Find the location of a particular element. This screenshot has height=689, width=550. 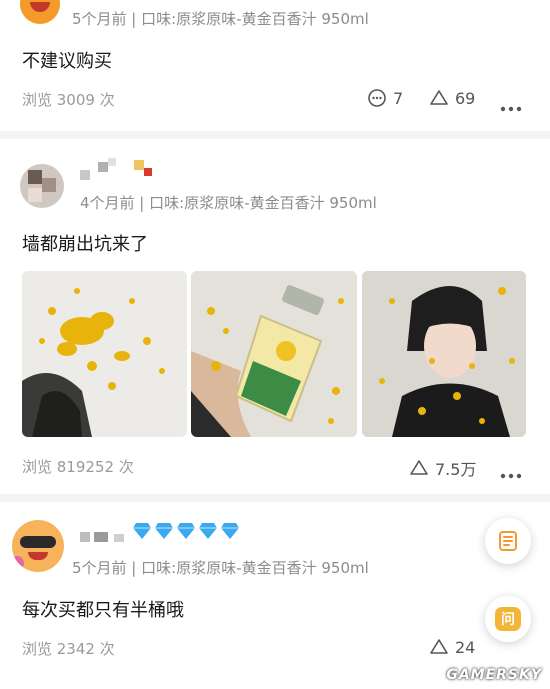

comment-text: 不建议购买 is located at coordinates (67, 61).